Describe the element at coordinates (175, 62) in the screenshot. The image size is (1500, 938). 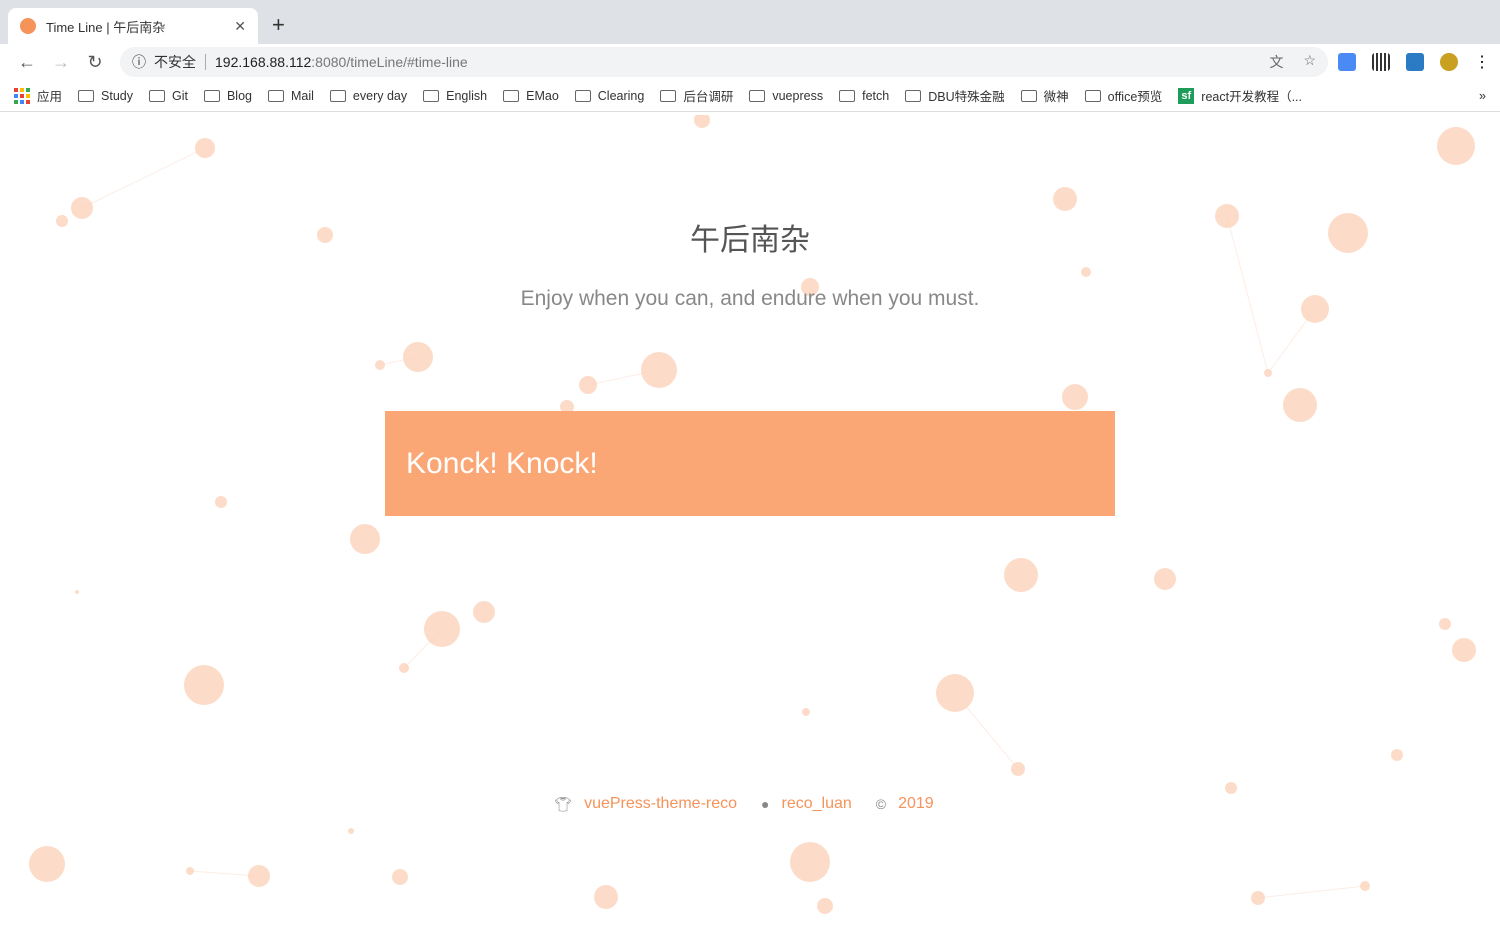
I see `security-label: 不安全` at that location.